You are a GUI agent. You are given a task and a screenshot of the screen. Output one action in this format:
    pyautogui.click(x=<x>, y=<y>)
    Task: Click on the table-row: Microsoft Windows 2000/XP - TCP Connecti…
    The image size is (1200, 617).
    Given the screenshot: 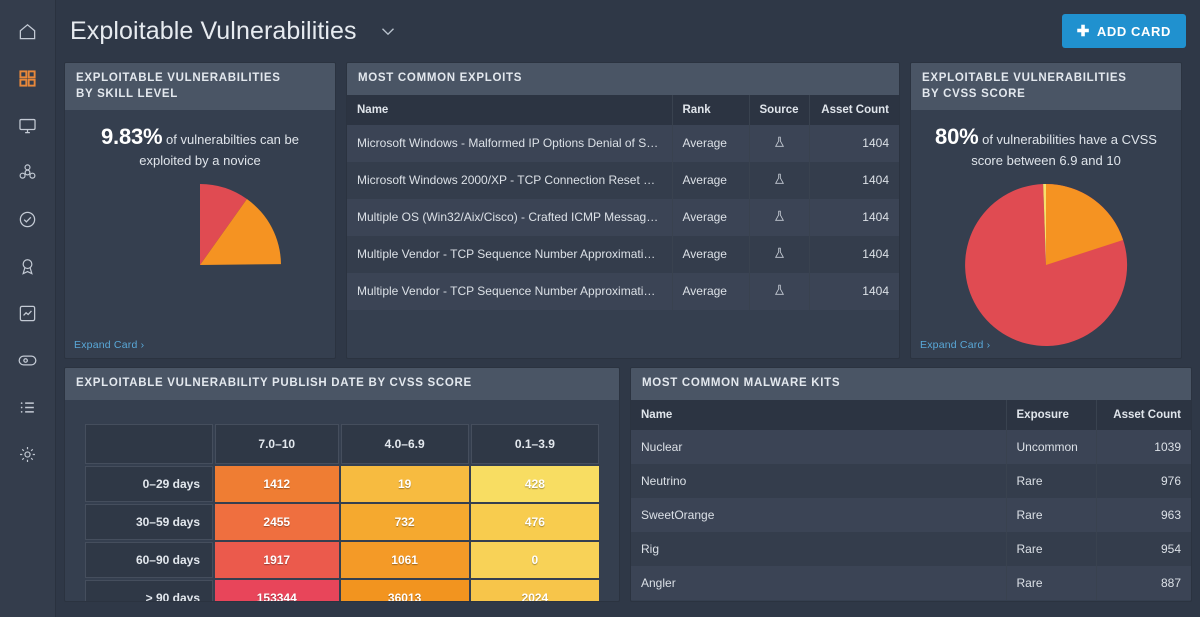 What is the action you would take?
    pyautogui.click(x=623, y=180)
    